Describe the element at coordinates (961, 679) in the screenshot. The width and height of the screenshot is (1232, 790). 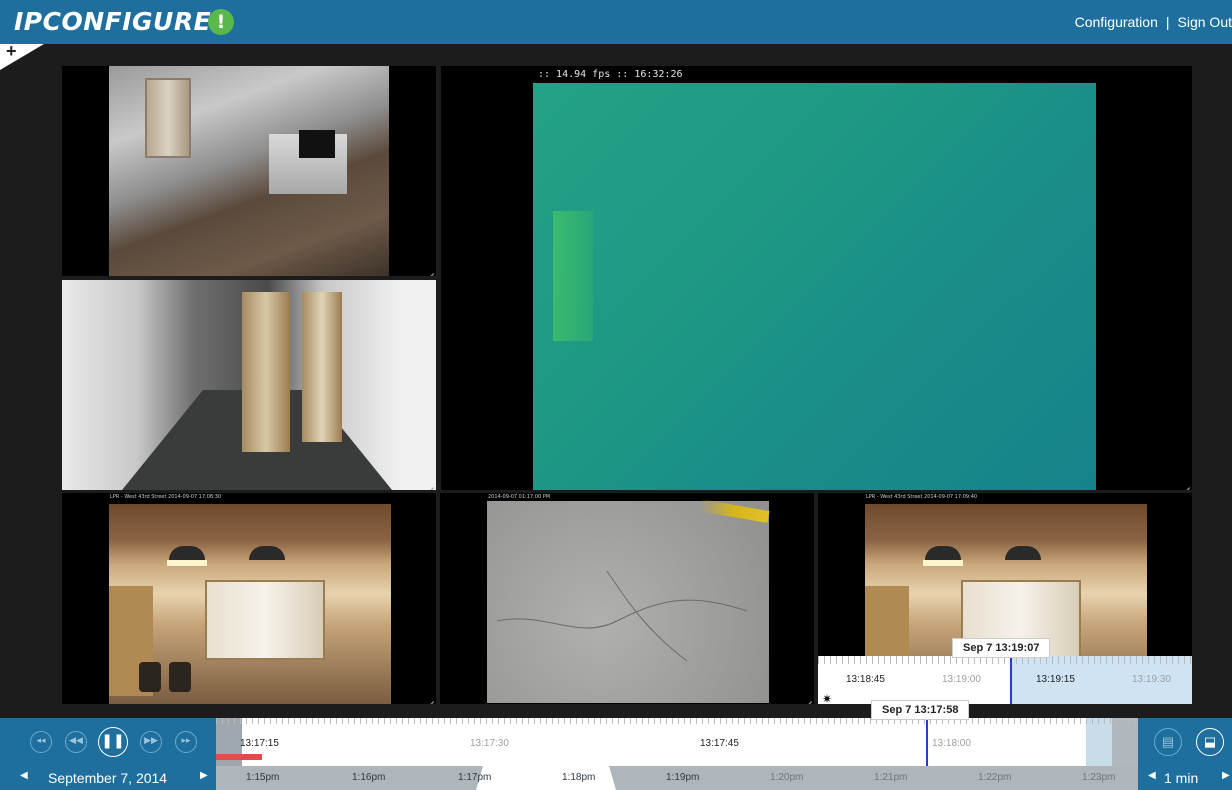
I see `preview-time-label: 13:19:00` at that location.